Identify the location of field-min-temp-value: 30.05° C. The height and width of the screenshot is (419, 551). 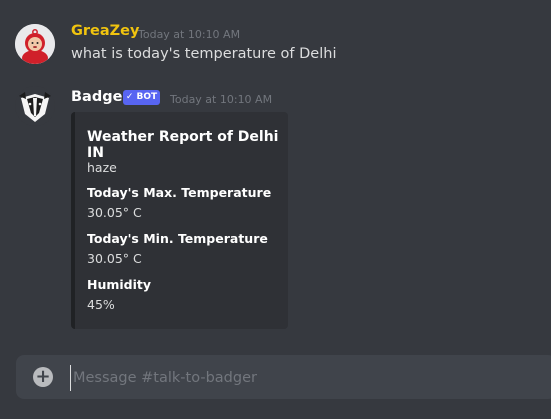
(114, 258).